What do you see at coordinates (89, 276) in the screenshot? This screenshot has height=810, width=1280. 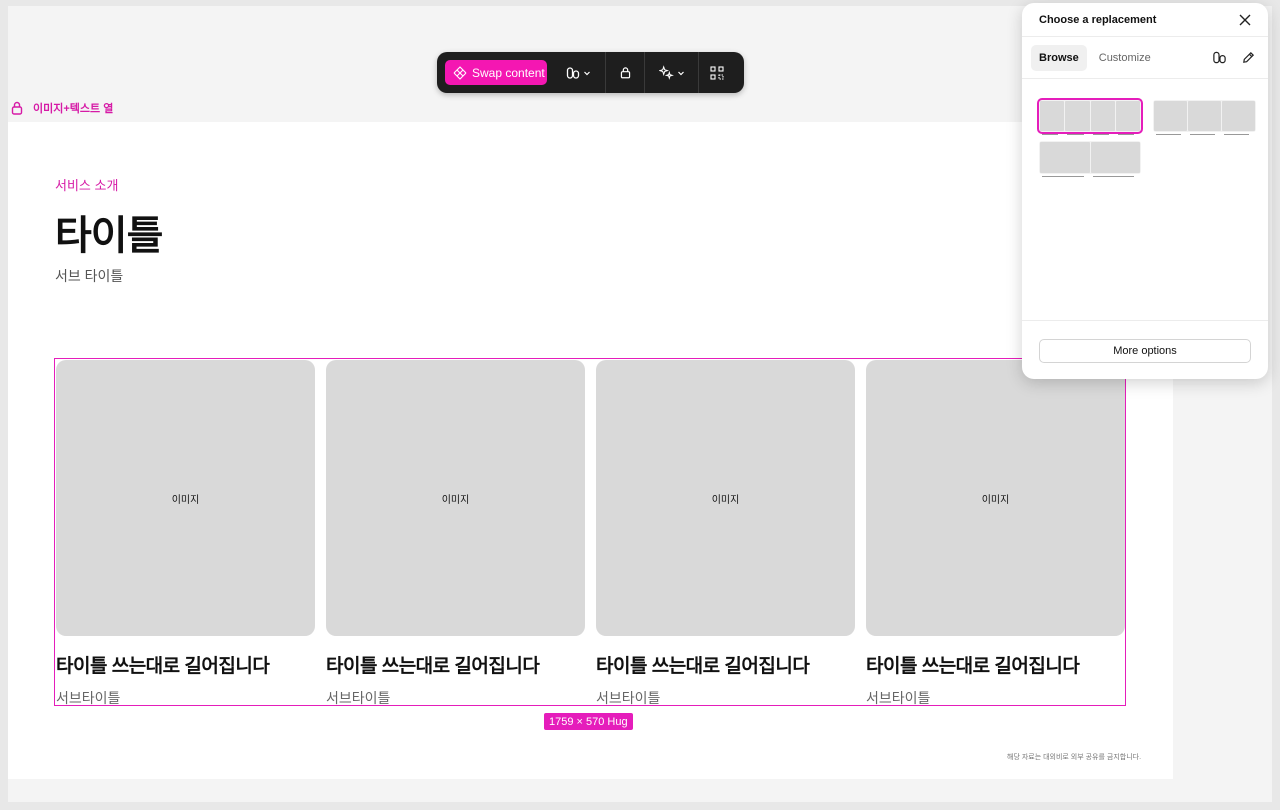 I see `page-subtitle: 서브 타이틀` at bounding box center [89, 276].